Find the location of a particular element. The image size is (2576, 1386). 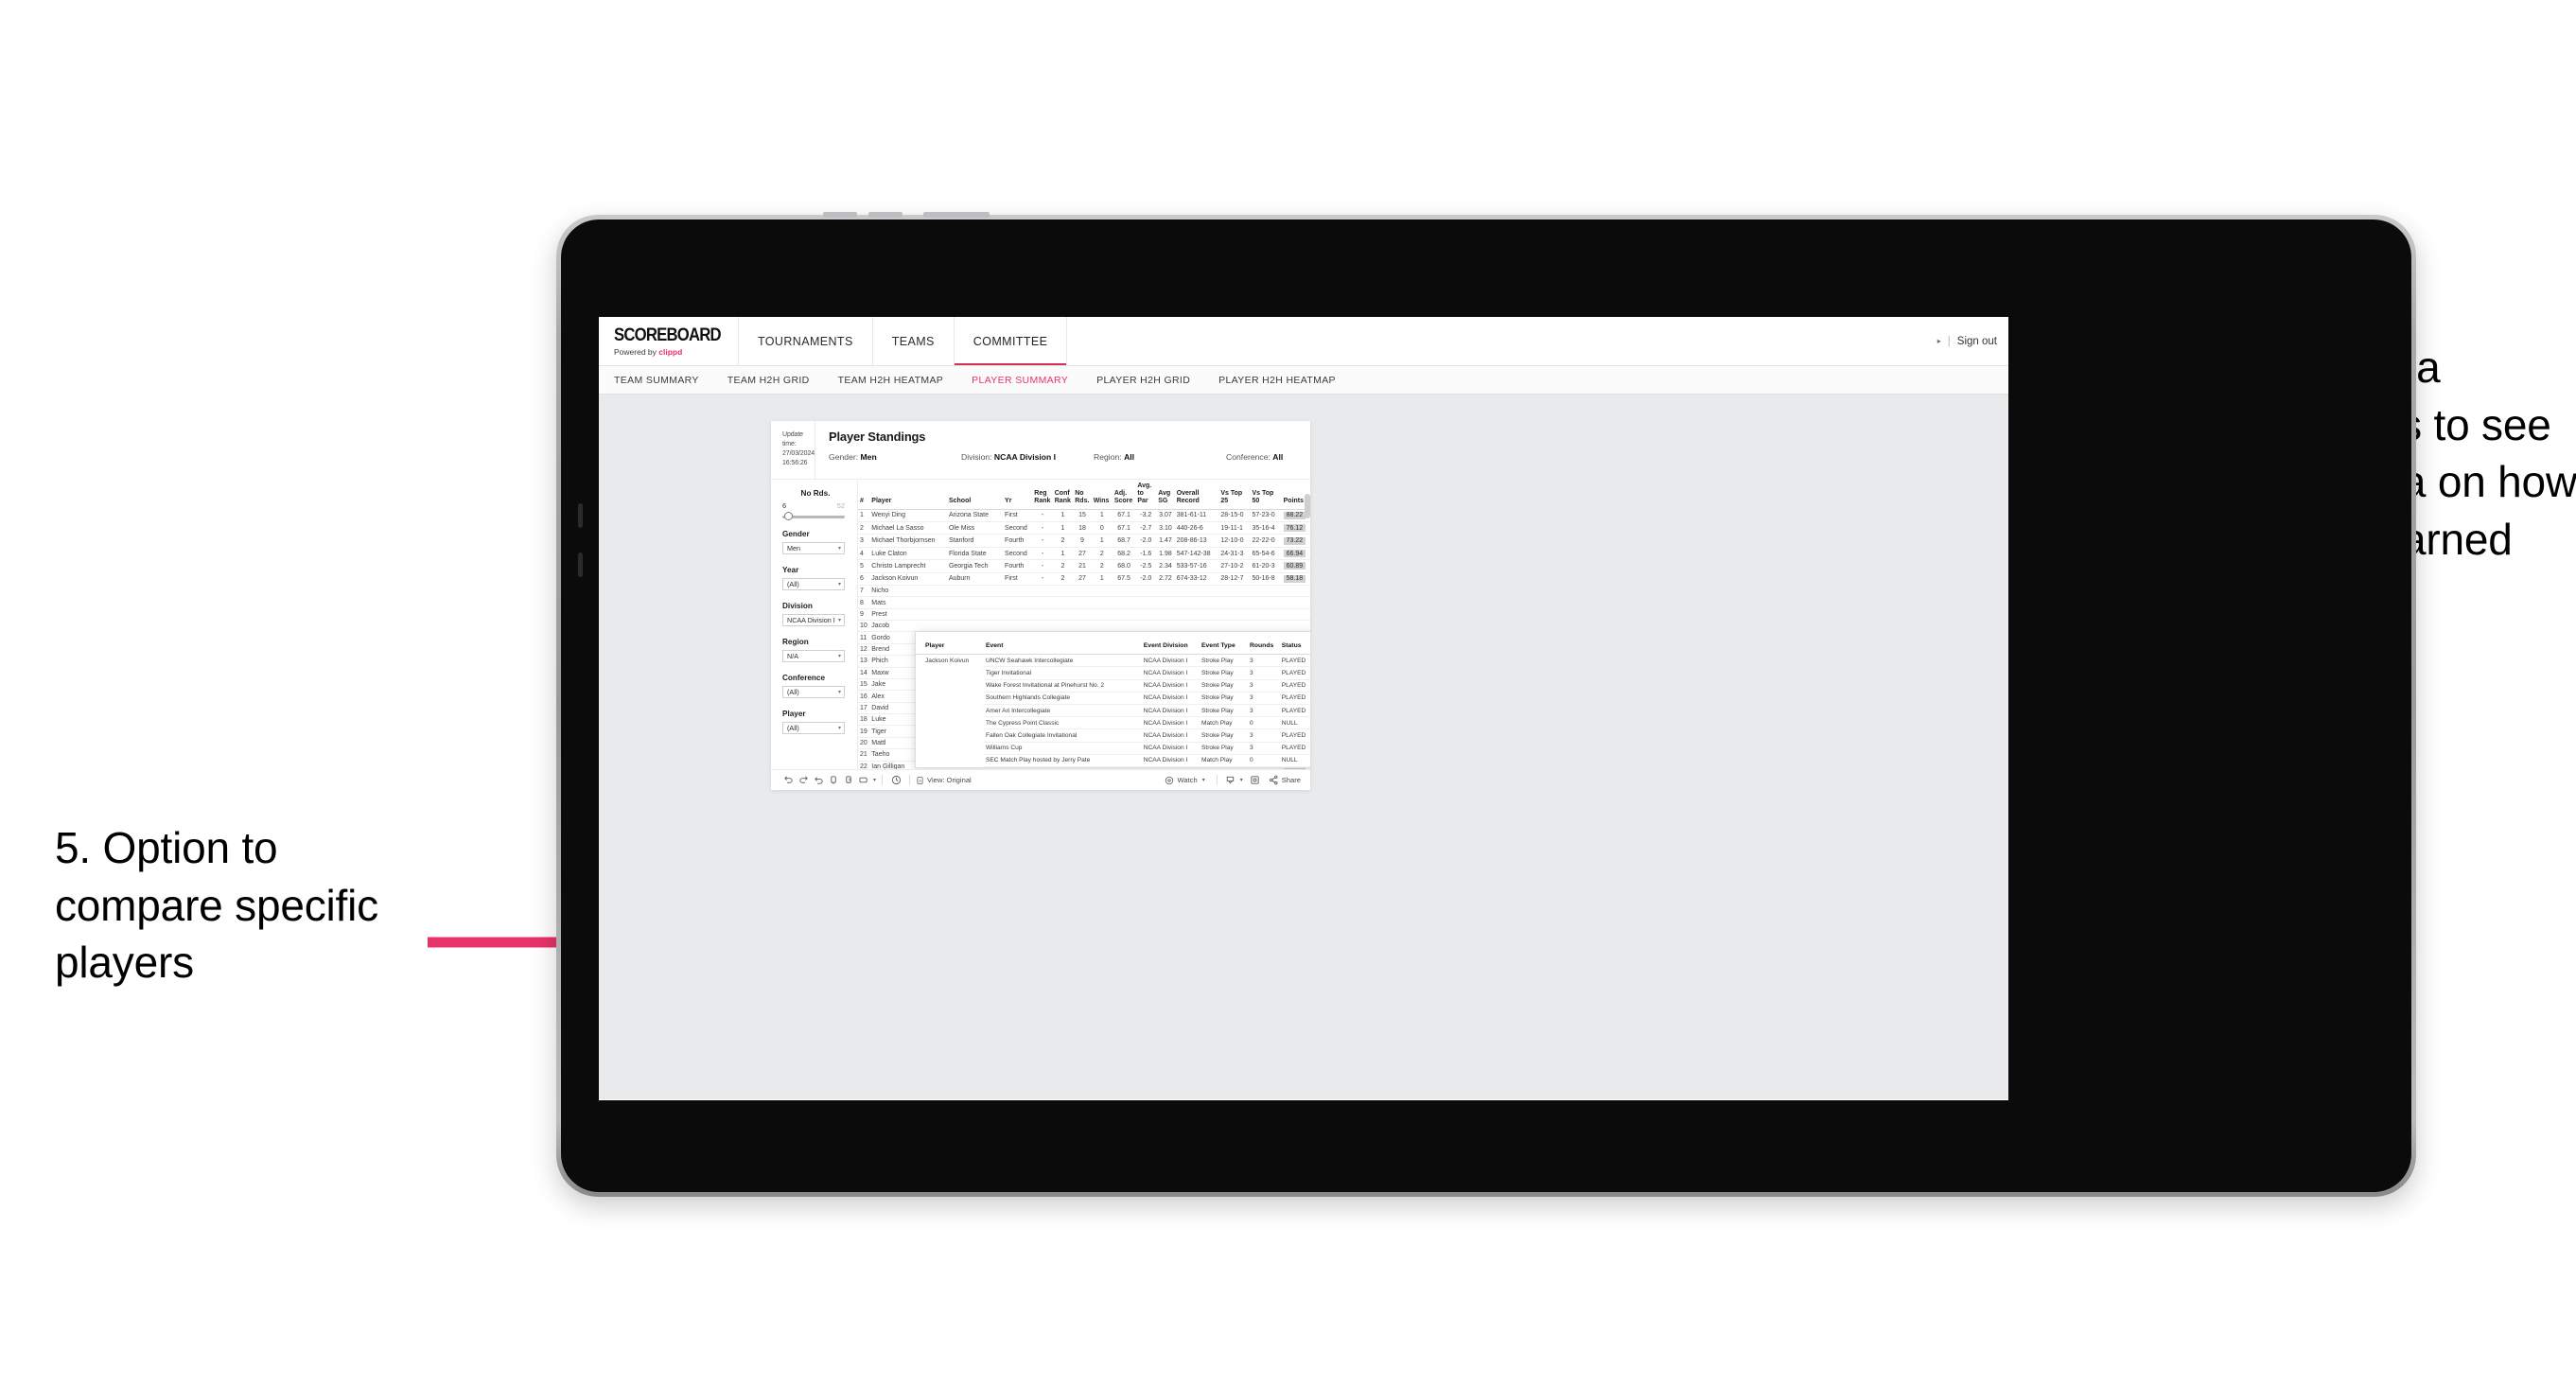

player-overall-record: 547-142-38 is located at coordinates (1196, 554).